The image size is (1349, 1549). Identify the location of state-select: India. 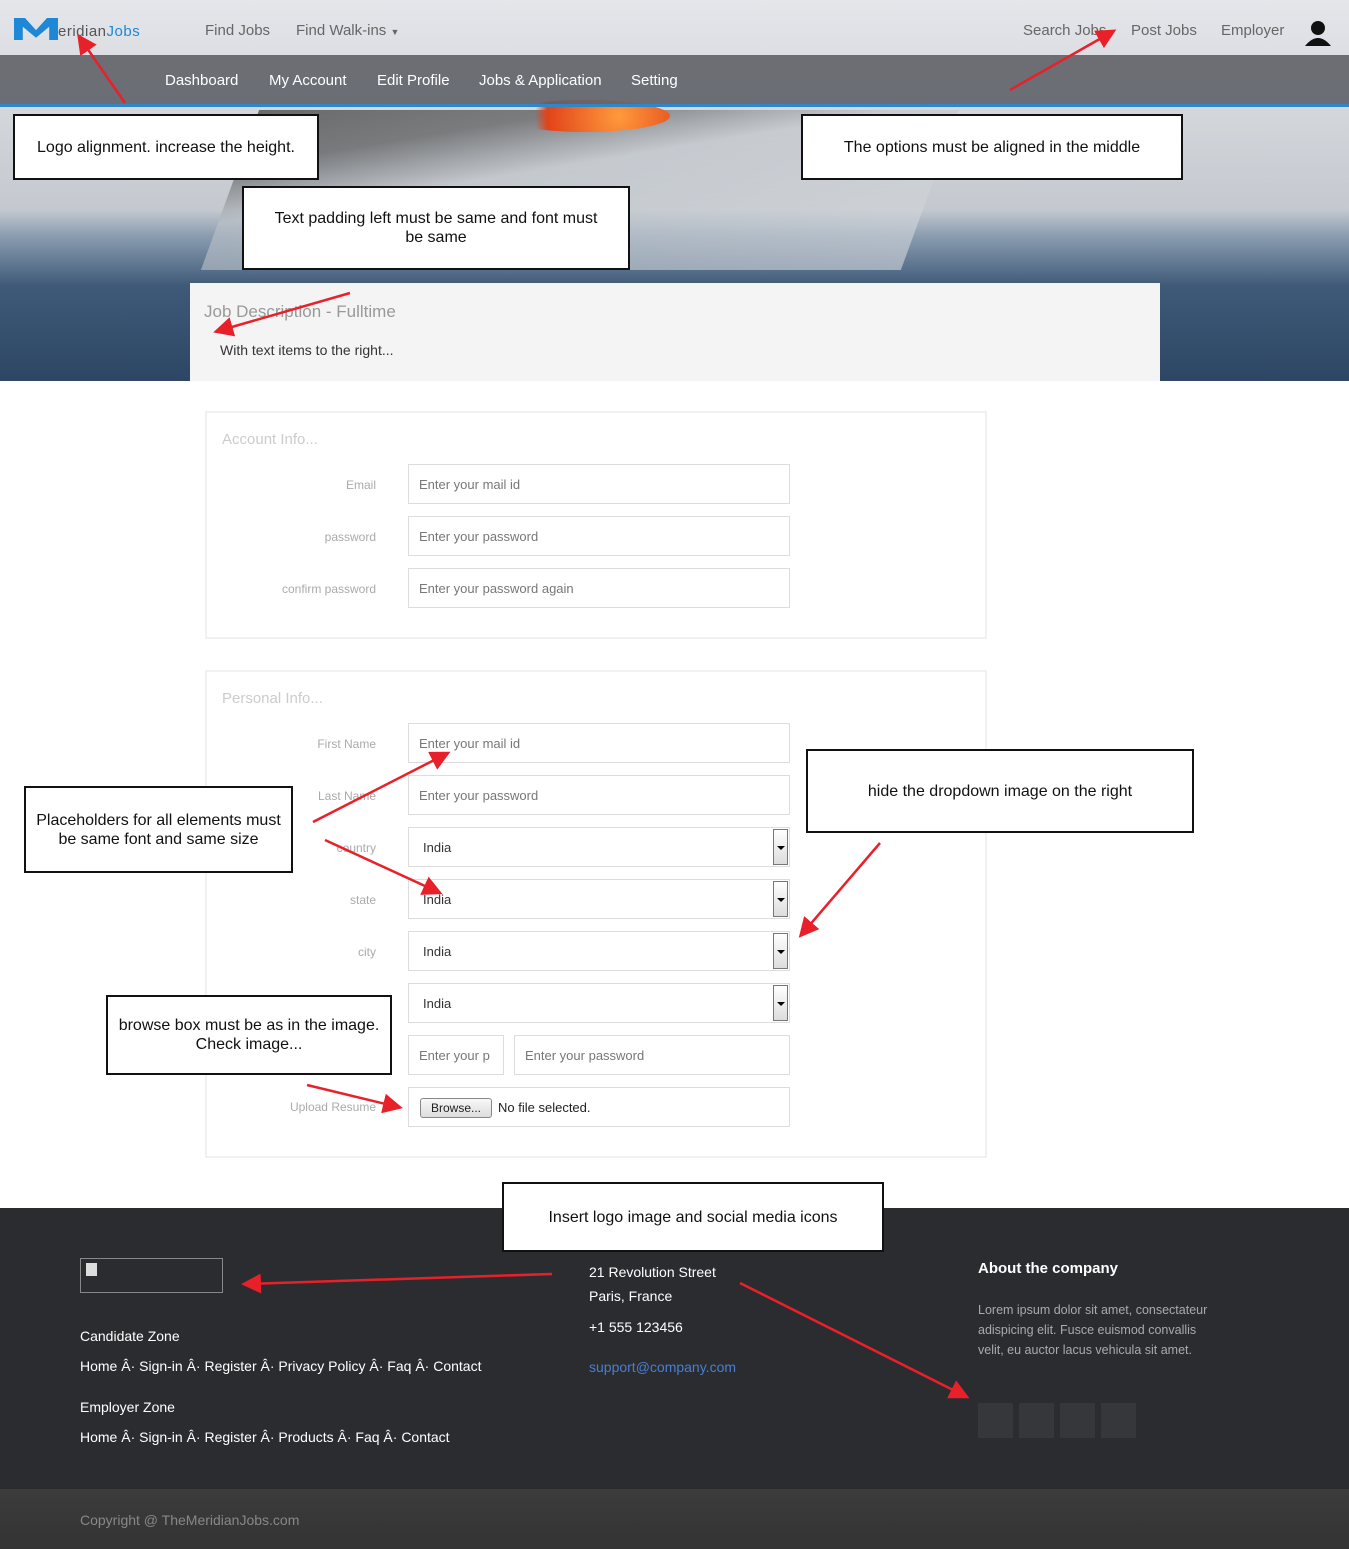
(599, 899).